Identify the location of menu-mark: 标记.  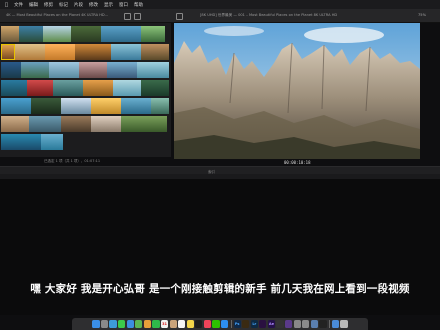
(63, 5).